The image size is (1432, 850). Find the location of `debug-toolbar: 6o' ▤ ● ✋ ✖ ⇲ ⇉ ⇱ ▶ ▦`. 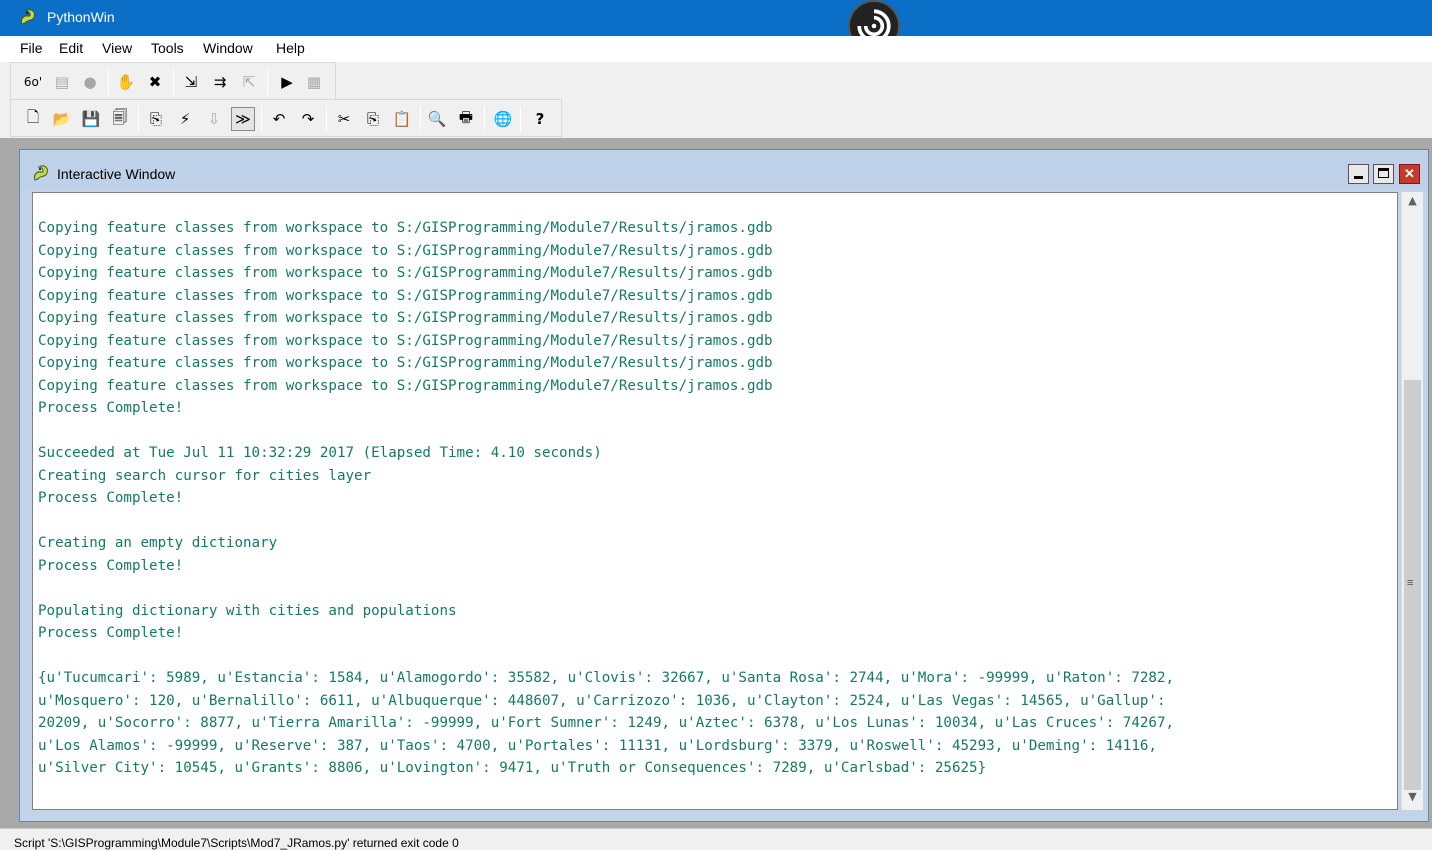

debug-toolbar: 6o' ▤ ● ✋ ✖ ⇲ ⇉ ⇱ ▶ ▦ is located at coordinates (173, 81).